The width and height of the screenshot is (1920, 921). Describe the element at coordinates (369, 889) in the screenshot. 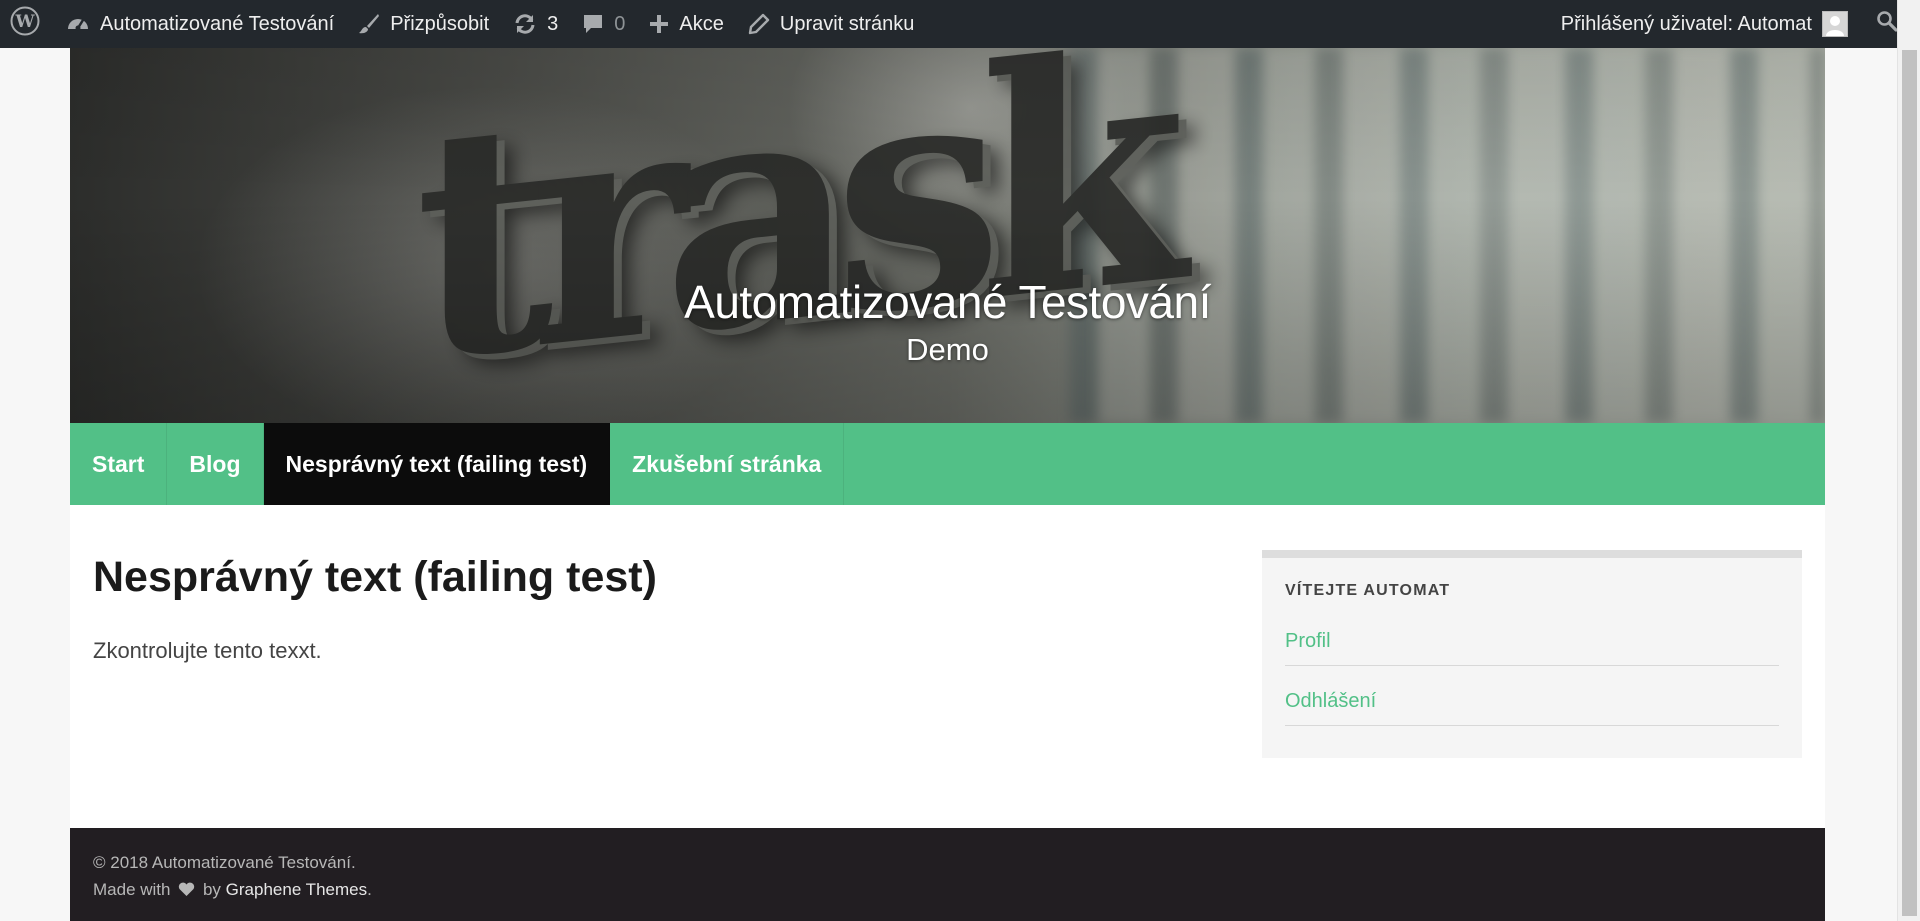

I see `footer-period: .` at that location.